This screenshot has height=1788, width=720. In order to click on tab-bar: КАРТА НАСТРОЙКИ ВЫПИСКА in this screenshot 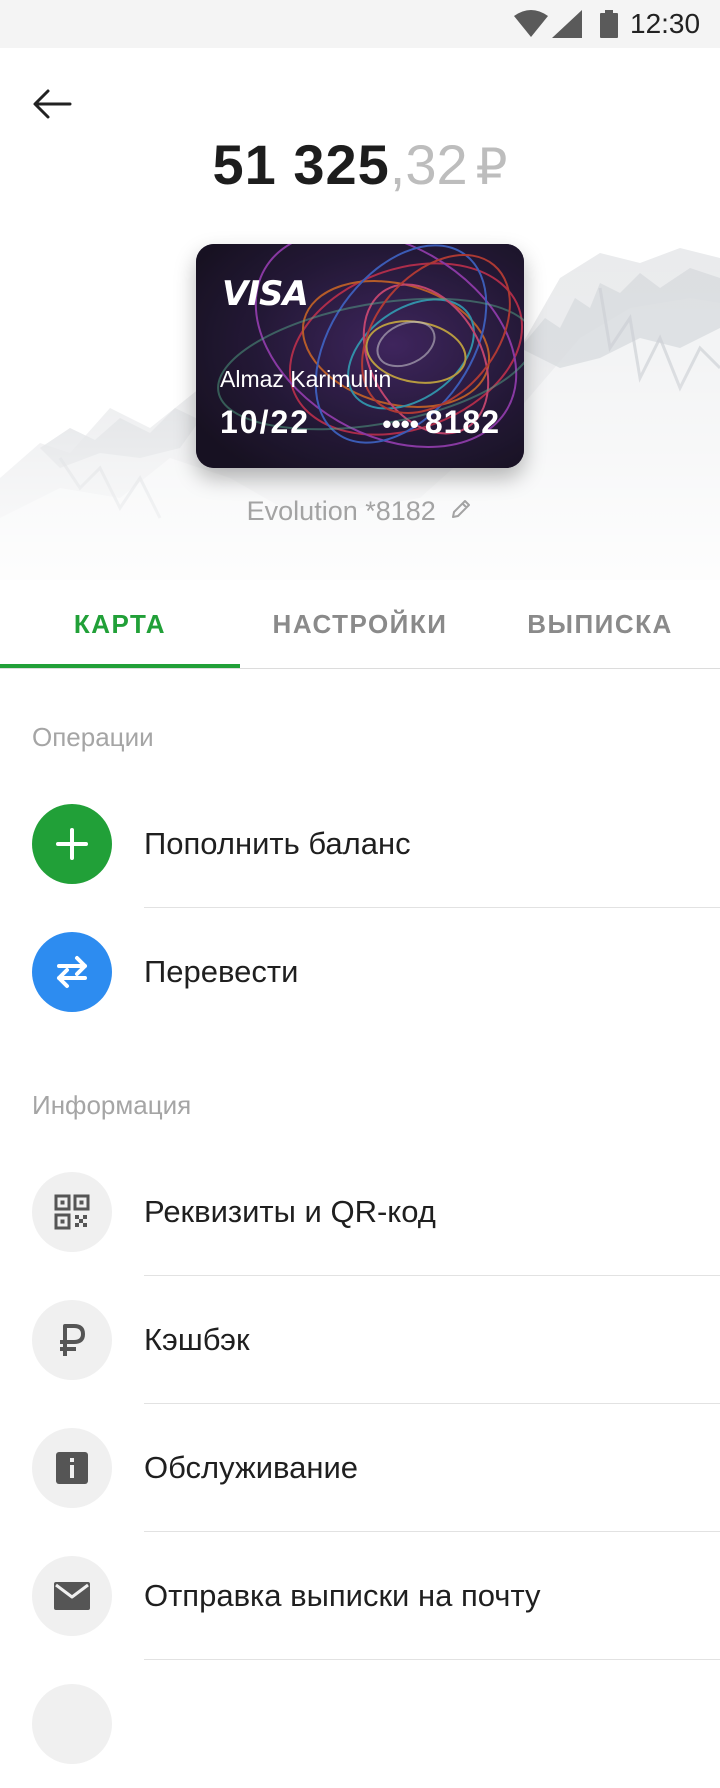, I will do `click(360, 624)`.